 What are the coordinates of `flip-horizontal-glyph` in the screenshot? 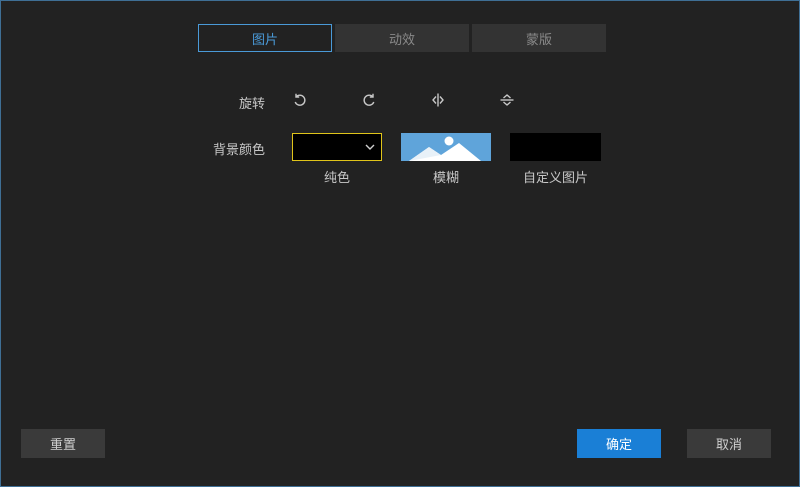 It's located at (438, 100).